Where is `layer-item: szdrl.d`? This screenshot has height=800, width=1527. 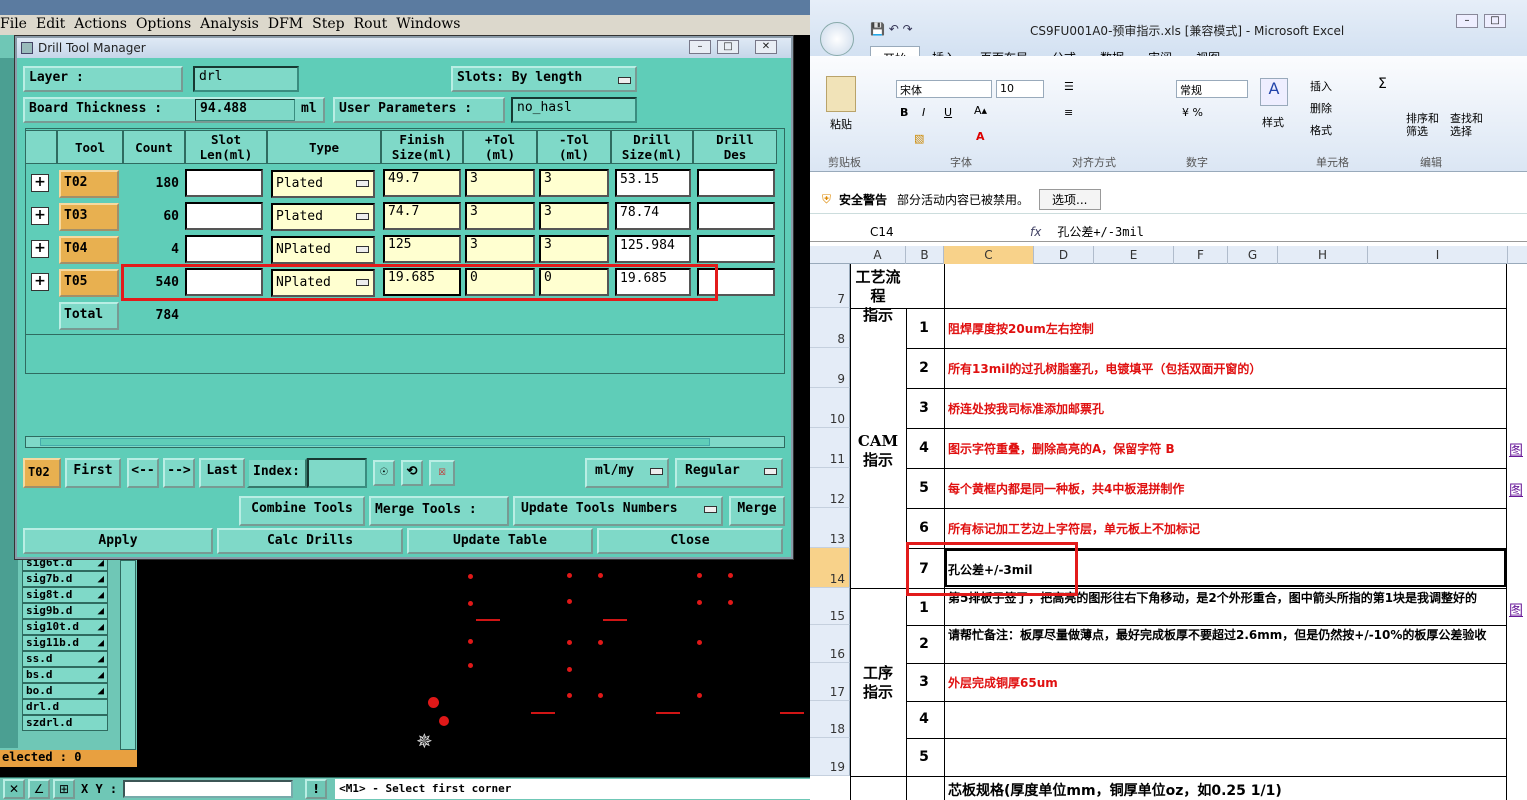
layer-item: szdrl.d is located at coordinates (65, 723).